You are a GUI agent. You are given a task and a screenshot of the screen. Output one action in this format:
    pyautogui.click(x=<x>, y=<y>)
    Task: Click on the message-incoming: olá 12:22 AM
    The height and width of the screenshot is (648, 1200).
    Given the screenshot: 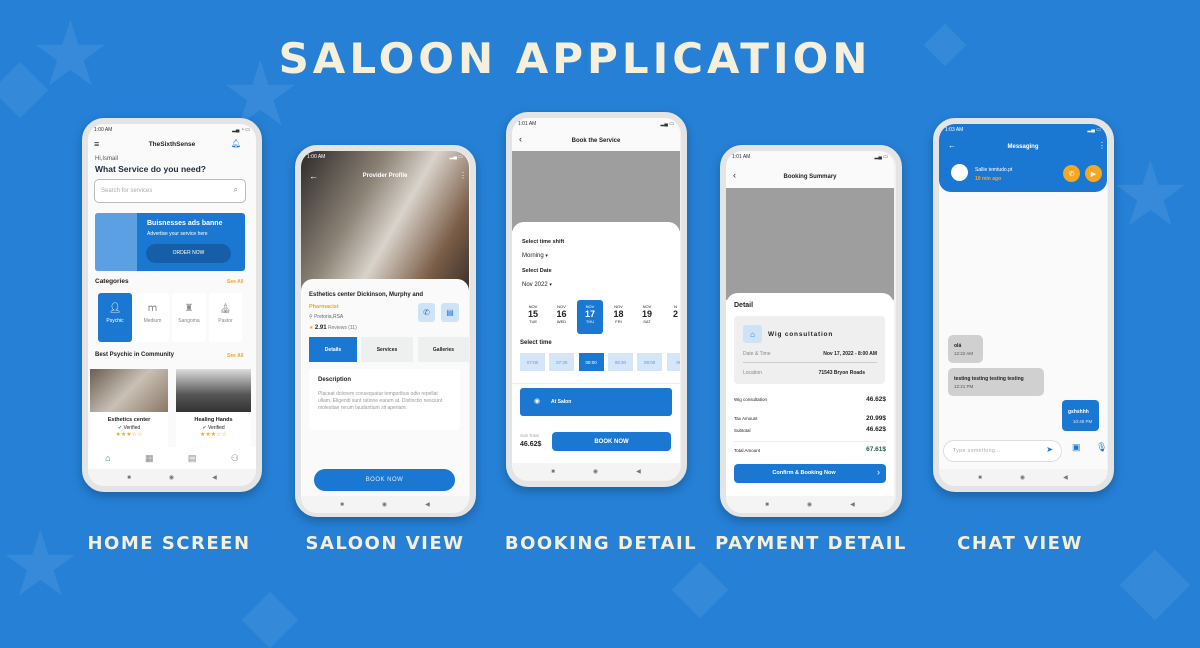 What is the action you would take?
    pyautogui.click(x=965, y=349)
    